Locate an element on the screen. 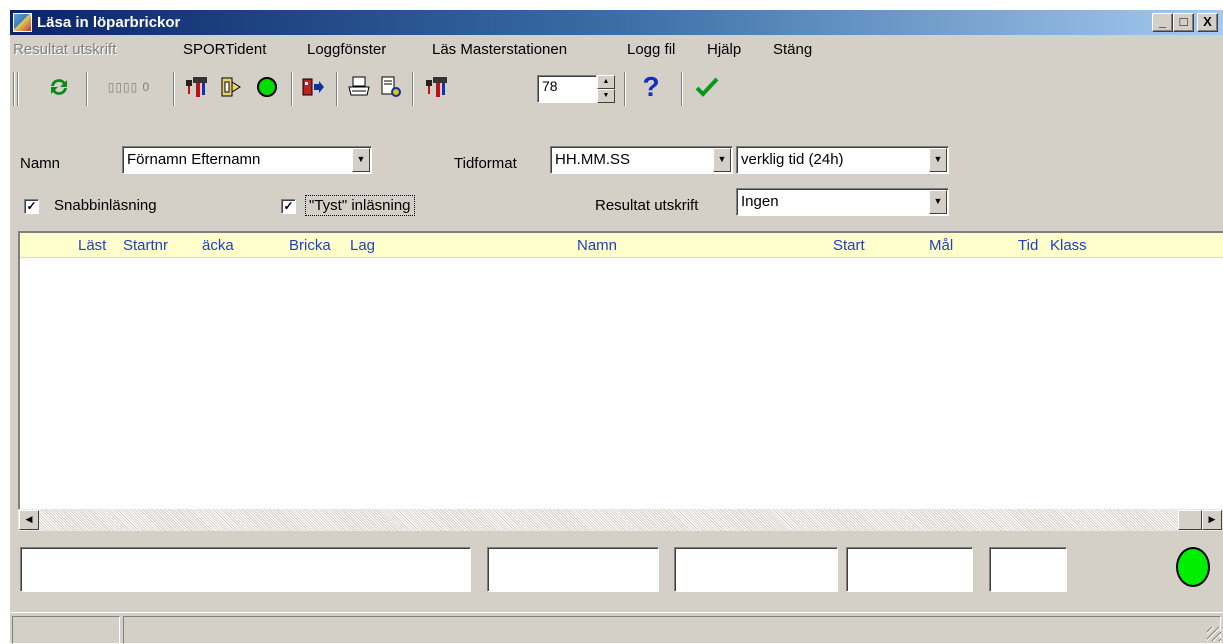 The height and width of the screenshot is (644, 1223). col-header-lag: Lag is located at coordinates (362, 245).